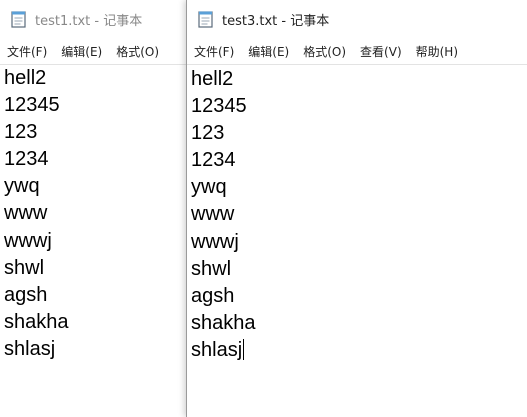  I want to click on window-title: test1.txt - 记事本, so click(89, 21).